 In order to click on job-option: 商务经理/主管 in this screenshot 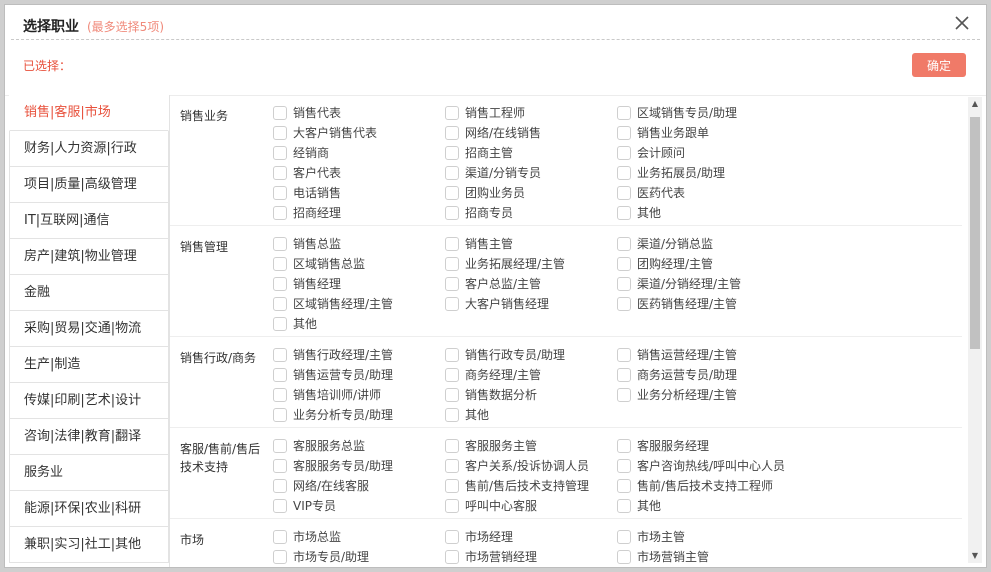, I will do `click(531, 375)`.